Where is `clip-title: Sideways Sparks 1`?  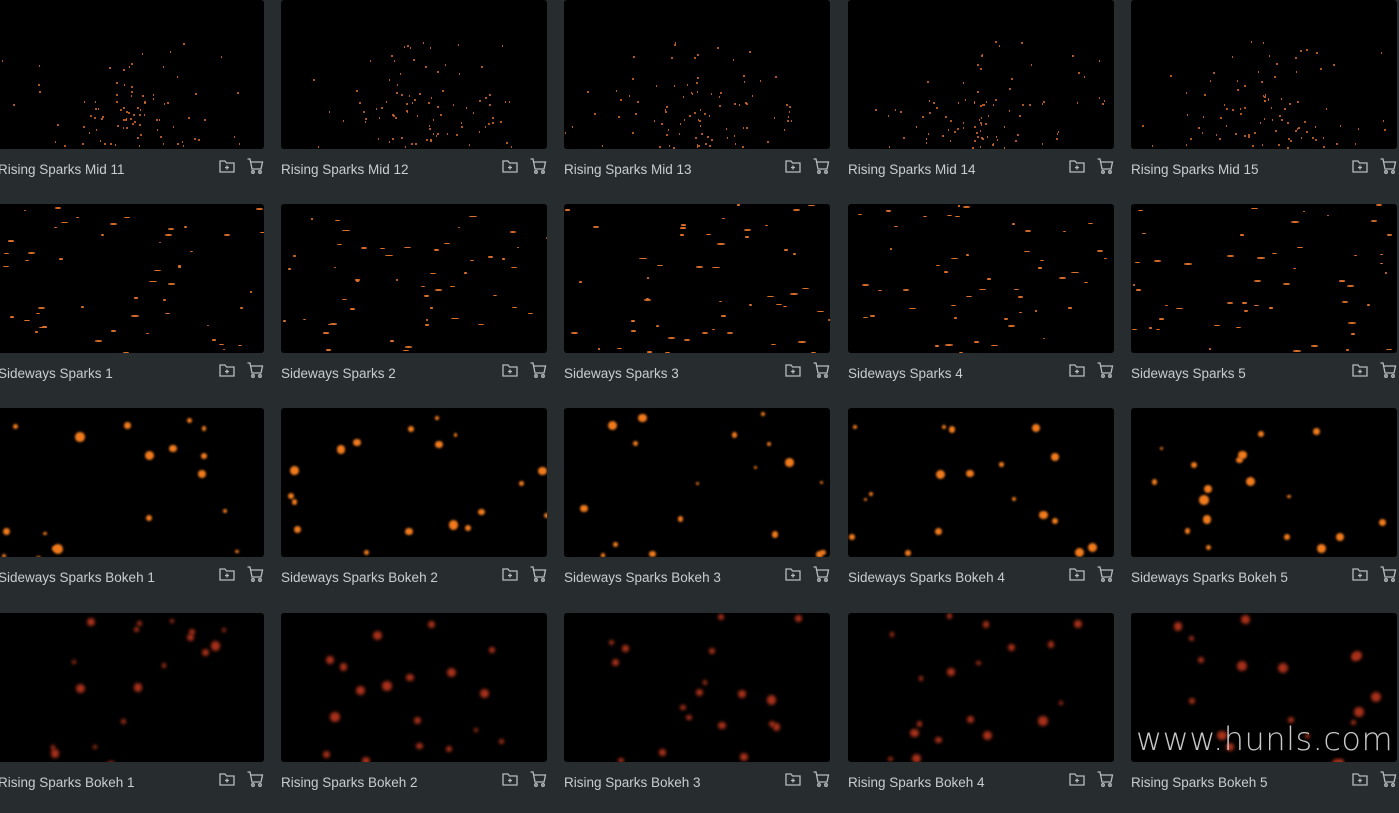
clip-title: Sideways Sparks 1 is located at coordinates (56, 373).